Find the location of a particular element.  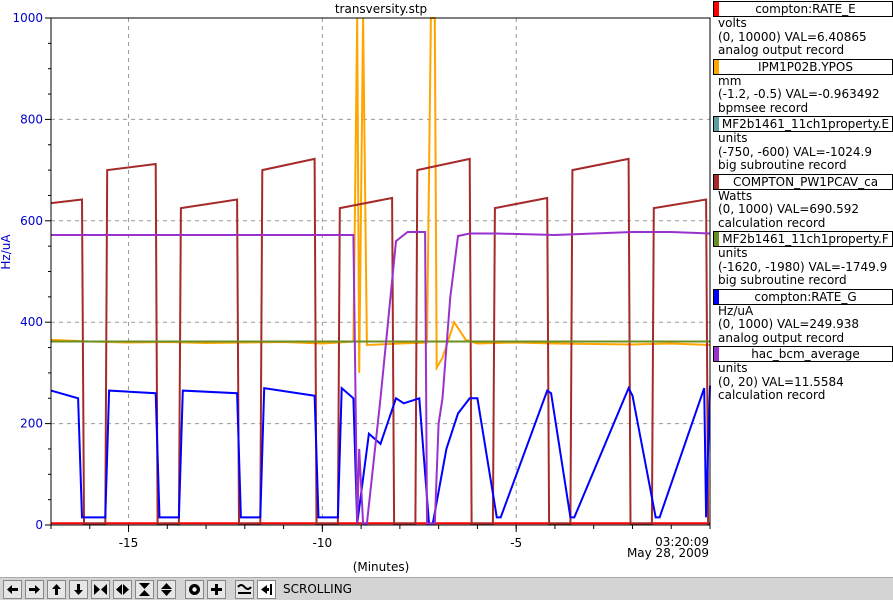

scroll-icon is located at coordinates (266, 589).